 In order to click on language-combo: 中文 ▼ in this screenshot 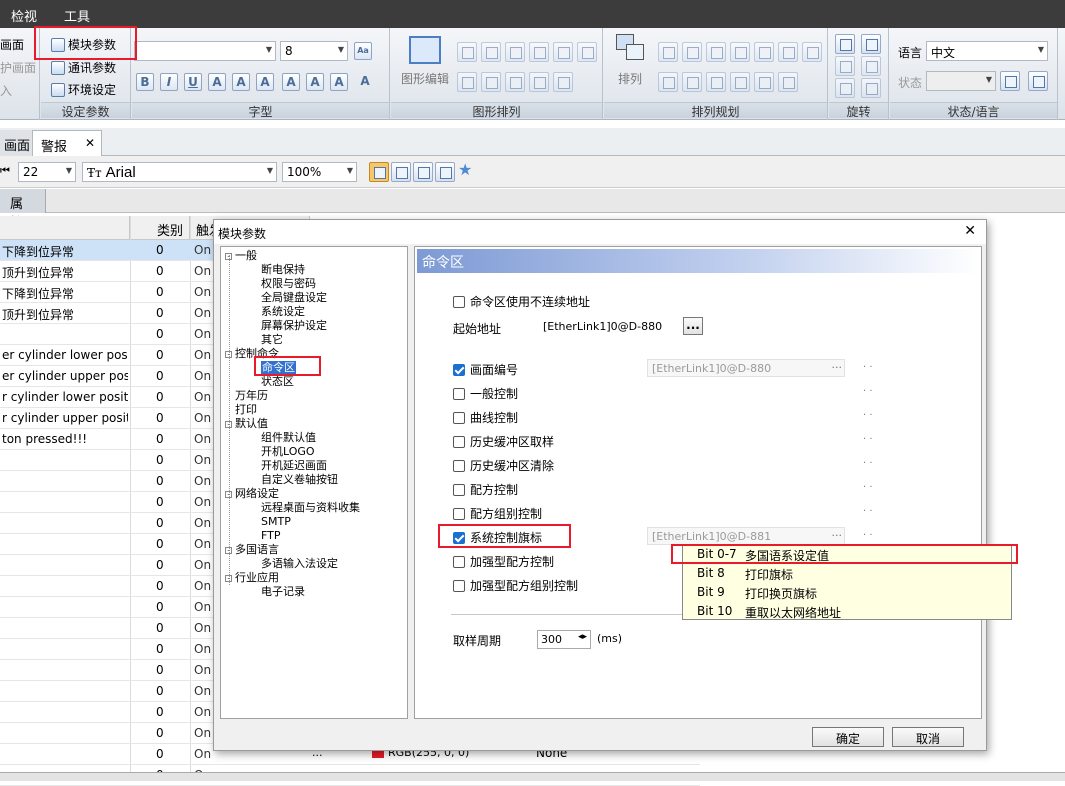, I will do `click(987, 51)`.